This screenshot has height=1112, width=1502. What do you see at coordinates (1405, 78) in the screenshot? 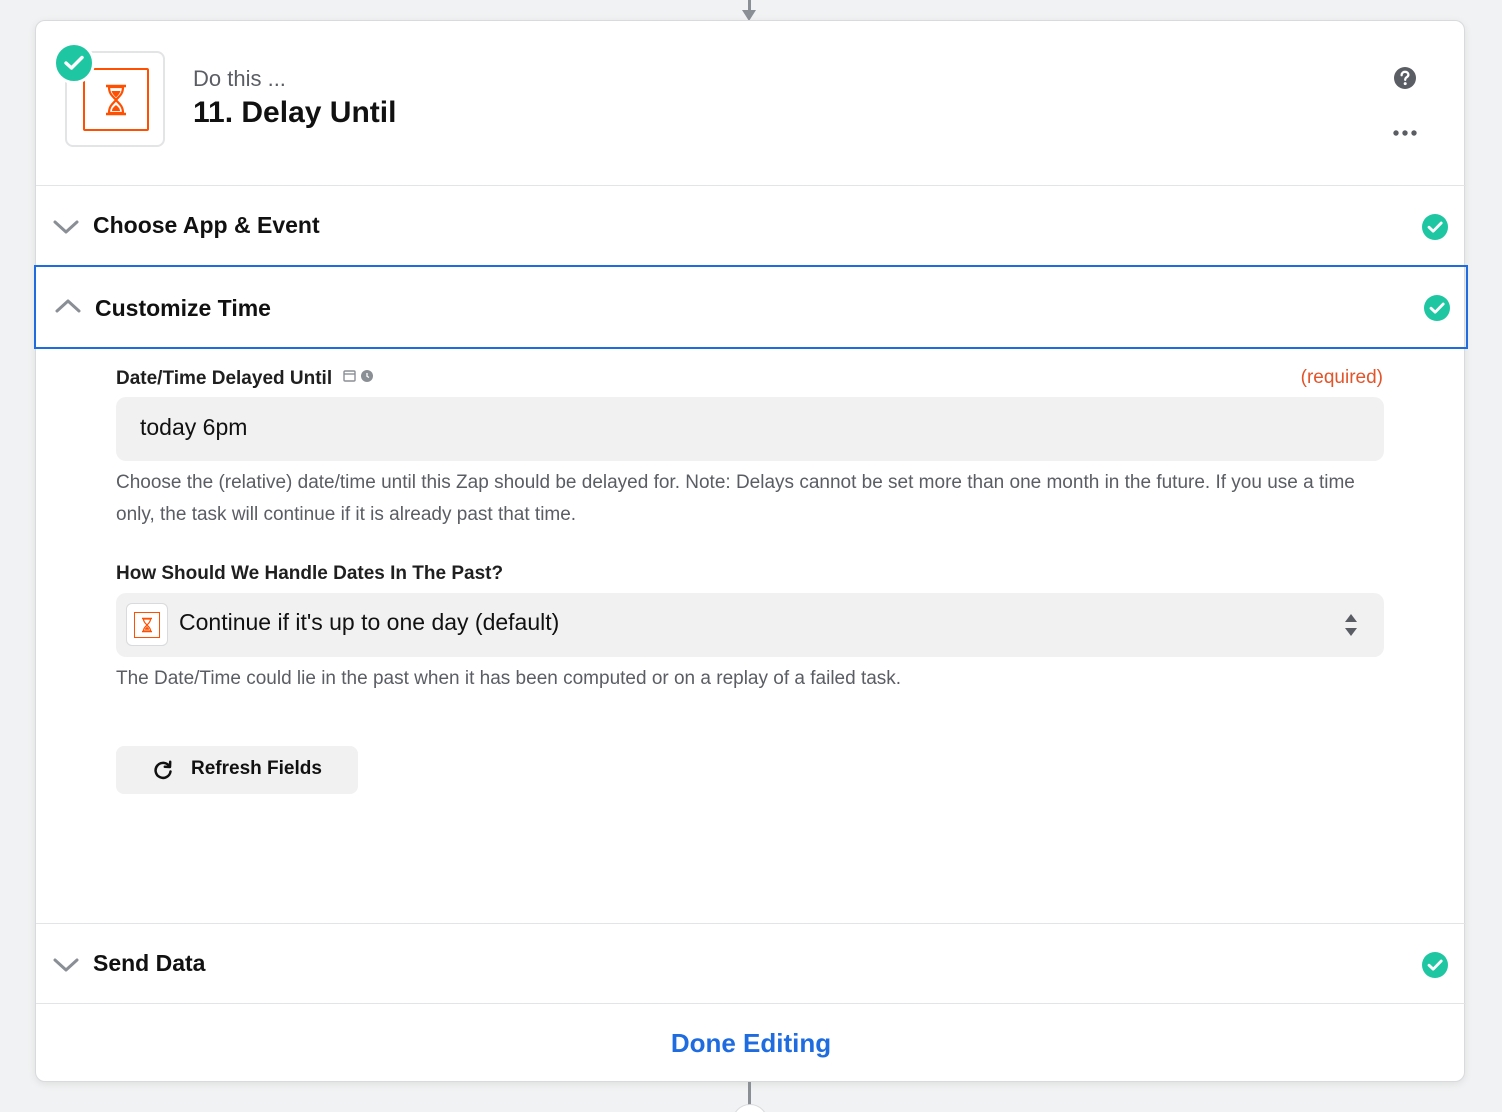
I see `question-circle-icon` at bounding box center [1405, 78].